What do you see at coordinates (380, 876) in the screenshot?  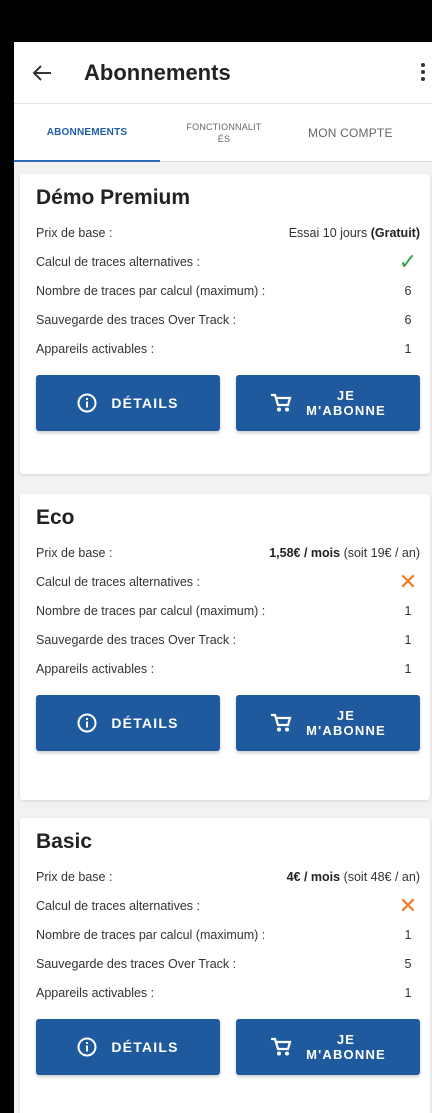 I see `price-suffix: (soit 48€ / an)` at bounding box center [380, 876].